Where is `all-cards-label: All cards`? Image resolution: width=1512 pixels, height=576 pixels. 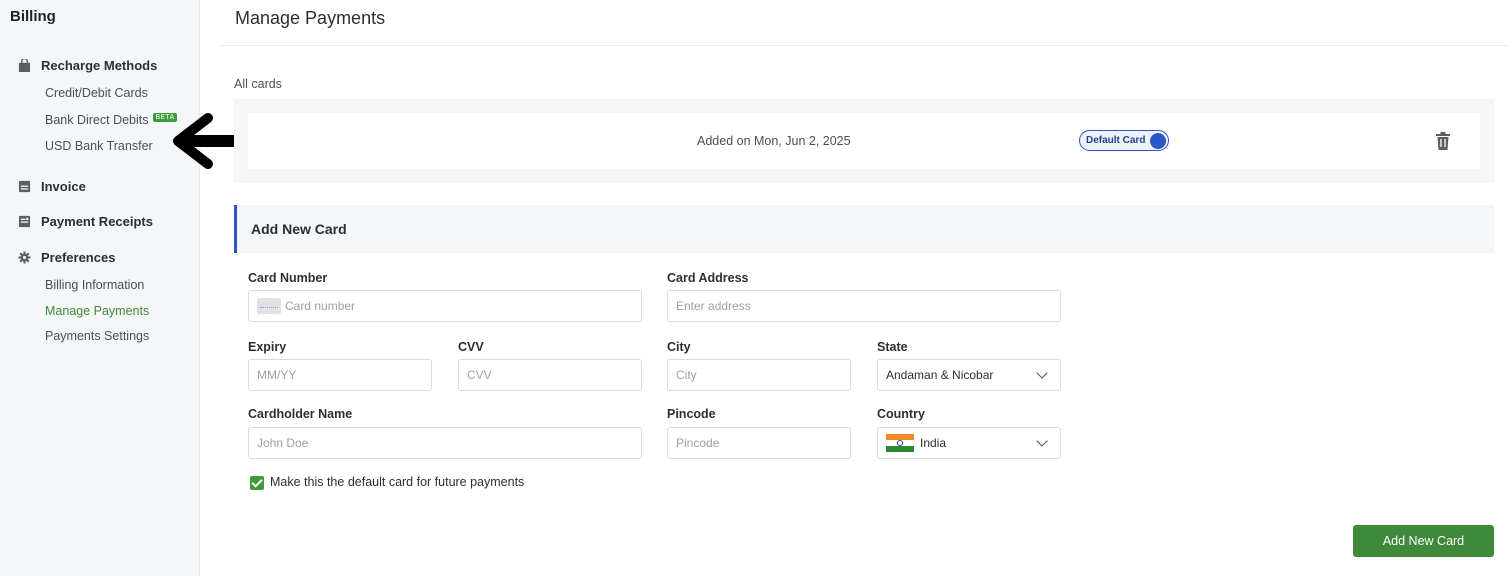
all-cards-label: All cards is located at coordinates (258, 84).